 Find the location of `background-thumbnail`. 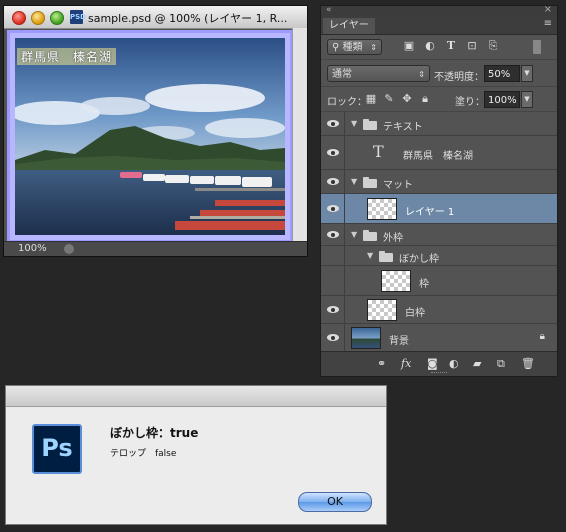

background-thumbnail is located at coordinates (366, 338).